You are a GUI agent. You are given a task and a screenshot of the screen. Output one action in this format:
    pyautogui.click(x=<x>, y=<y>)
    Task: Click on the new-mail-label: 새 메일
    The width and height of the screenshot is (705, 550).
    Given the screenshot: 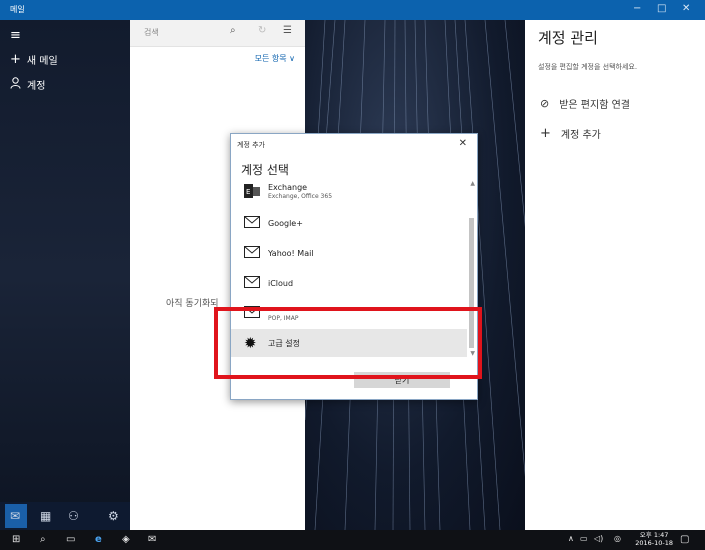 What is the action you would take?
    pyautogui.click(x=42, y=61)
    